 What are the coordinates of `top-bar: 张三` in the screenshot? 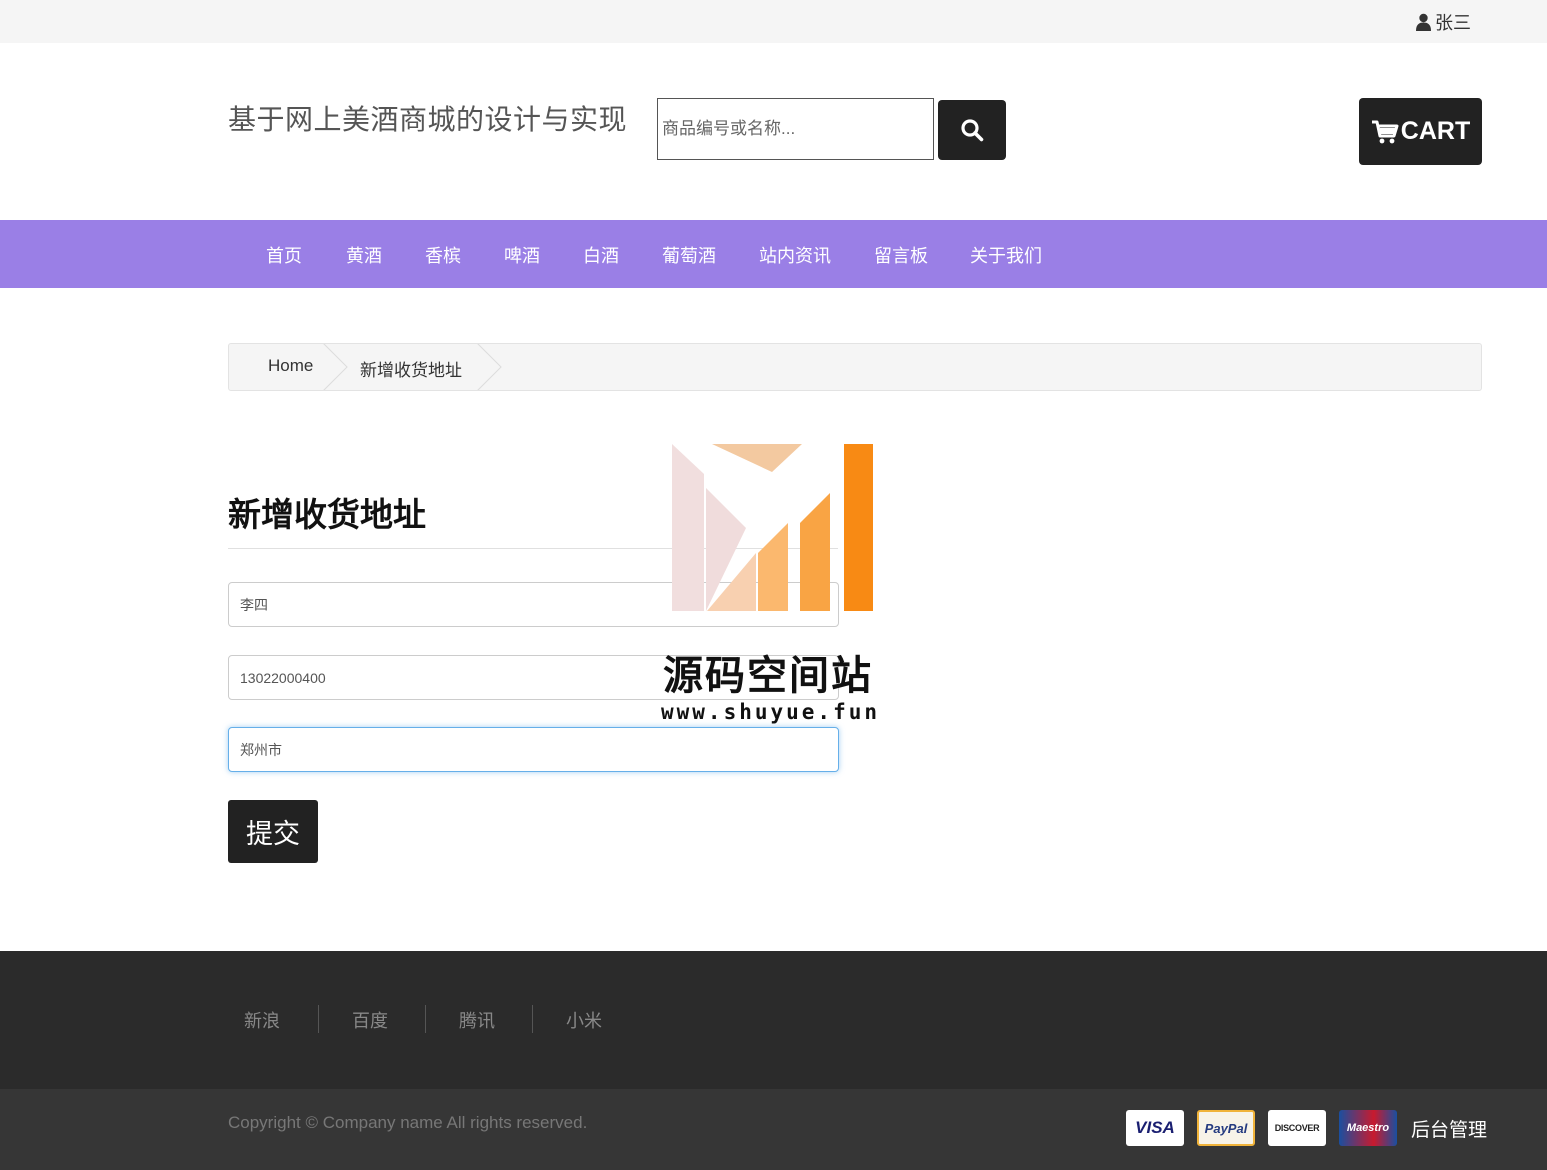 It's located at (773, 21).